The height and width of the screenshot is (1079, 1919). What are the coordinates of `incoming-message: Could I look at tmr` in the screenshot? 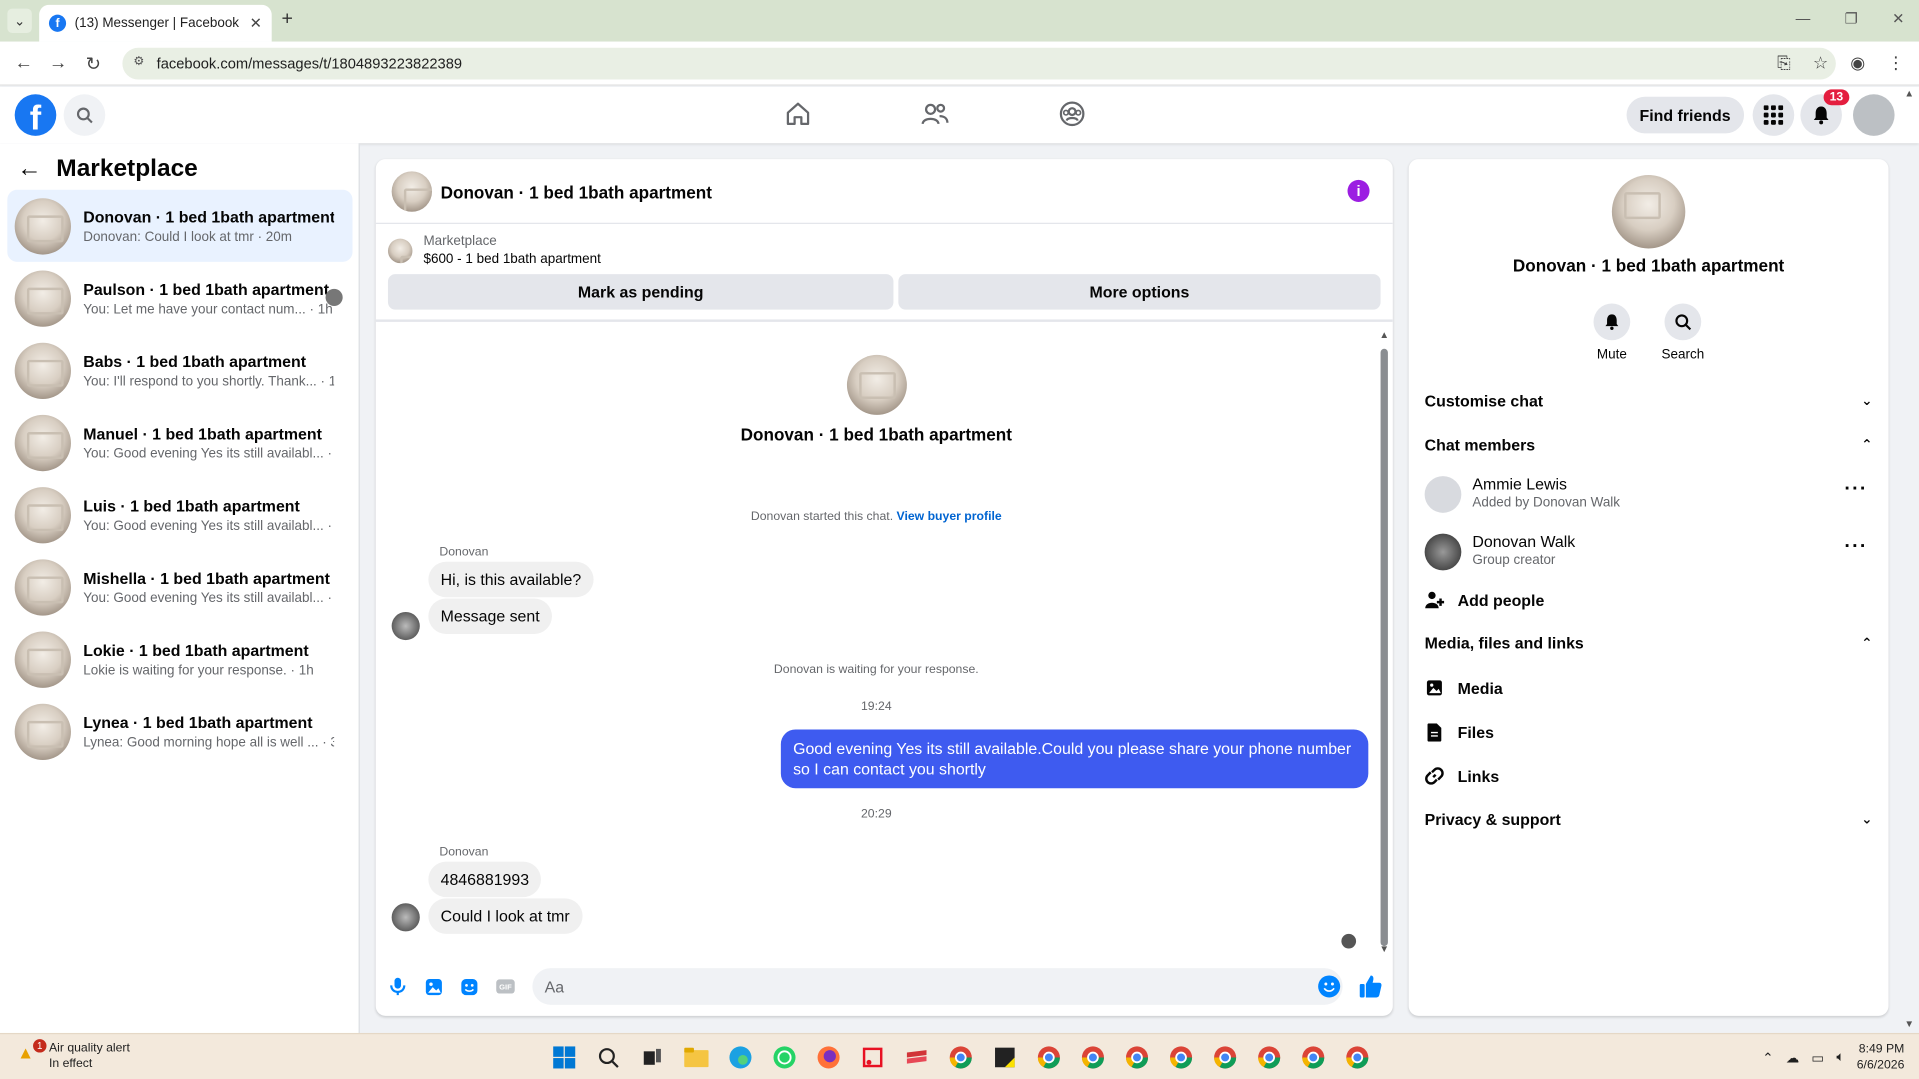 It's located at (505, 916).